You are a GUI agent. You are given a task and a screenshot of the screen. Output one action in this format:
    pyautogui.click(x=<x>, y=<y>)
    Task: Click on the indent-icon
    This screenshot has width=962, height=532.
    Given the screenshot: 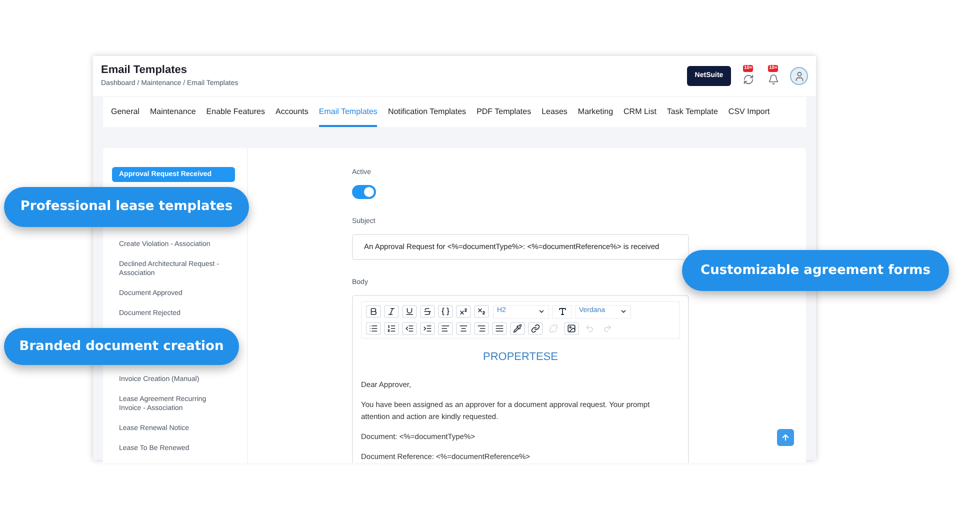 What is the action you would take?
    pyautogui.click(x=427, y=328)
    